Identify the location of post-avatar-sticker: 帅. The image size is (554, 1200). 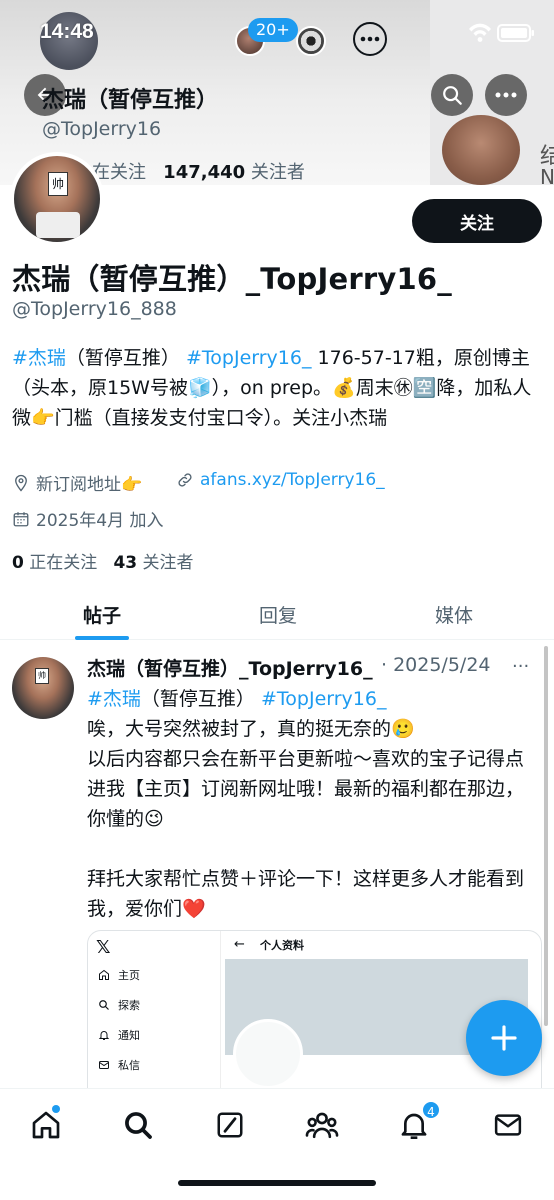
(42, 676).